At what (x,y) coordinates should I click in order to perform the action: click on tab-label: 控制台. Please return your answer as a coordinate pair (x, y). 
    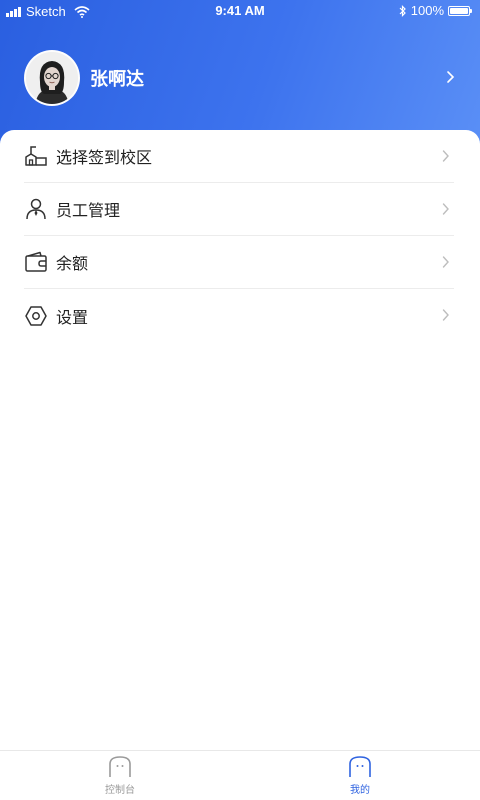
    Looking at the image, I should click on (120, 790).